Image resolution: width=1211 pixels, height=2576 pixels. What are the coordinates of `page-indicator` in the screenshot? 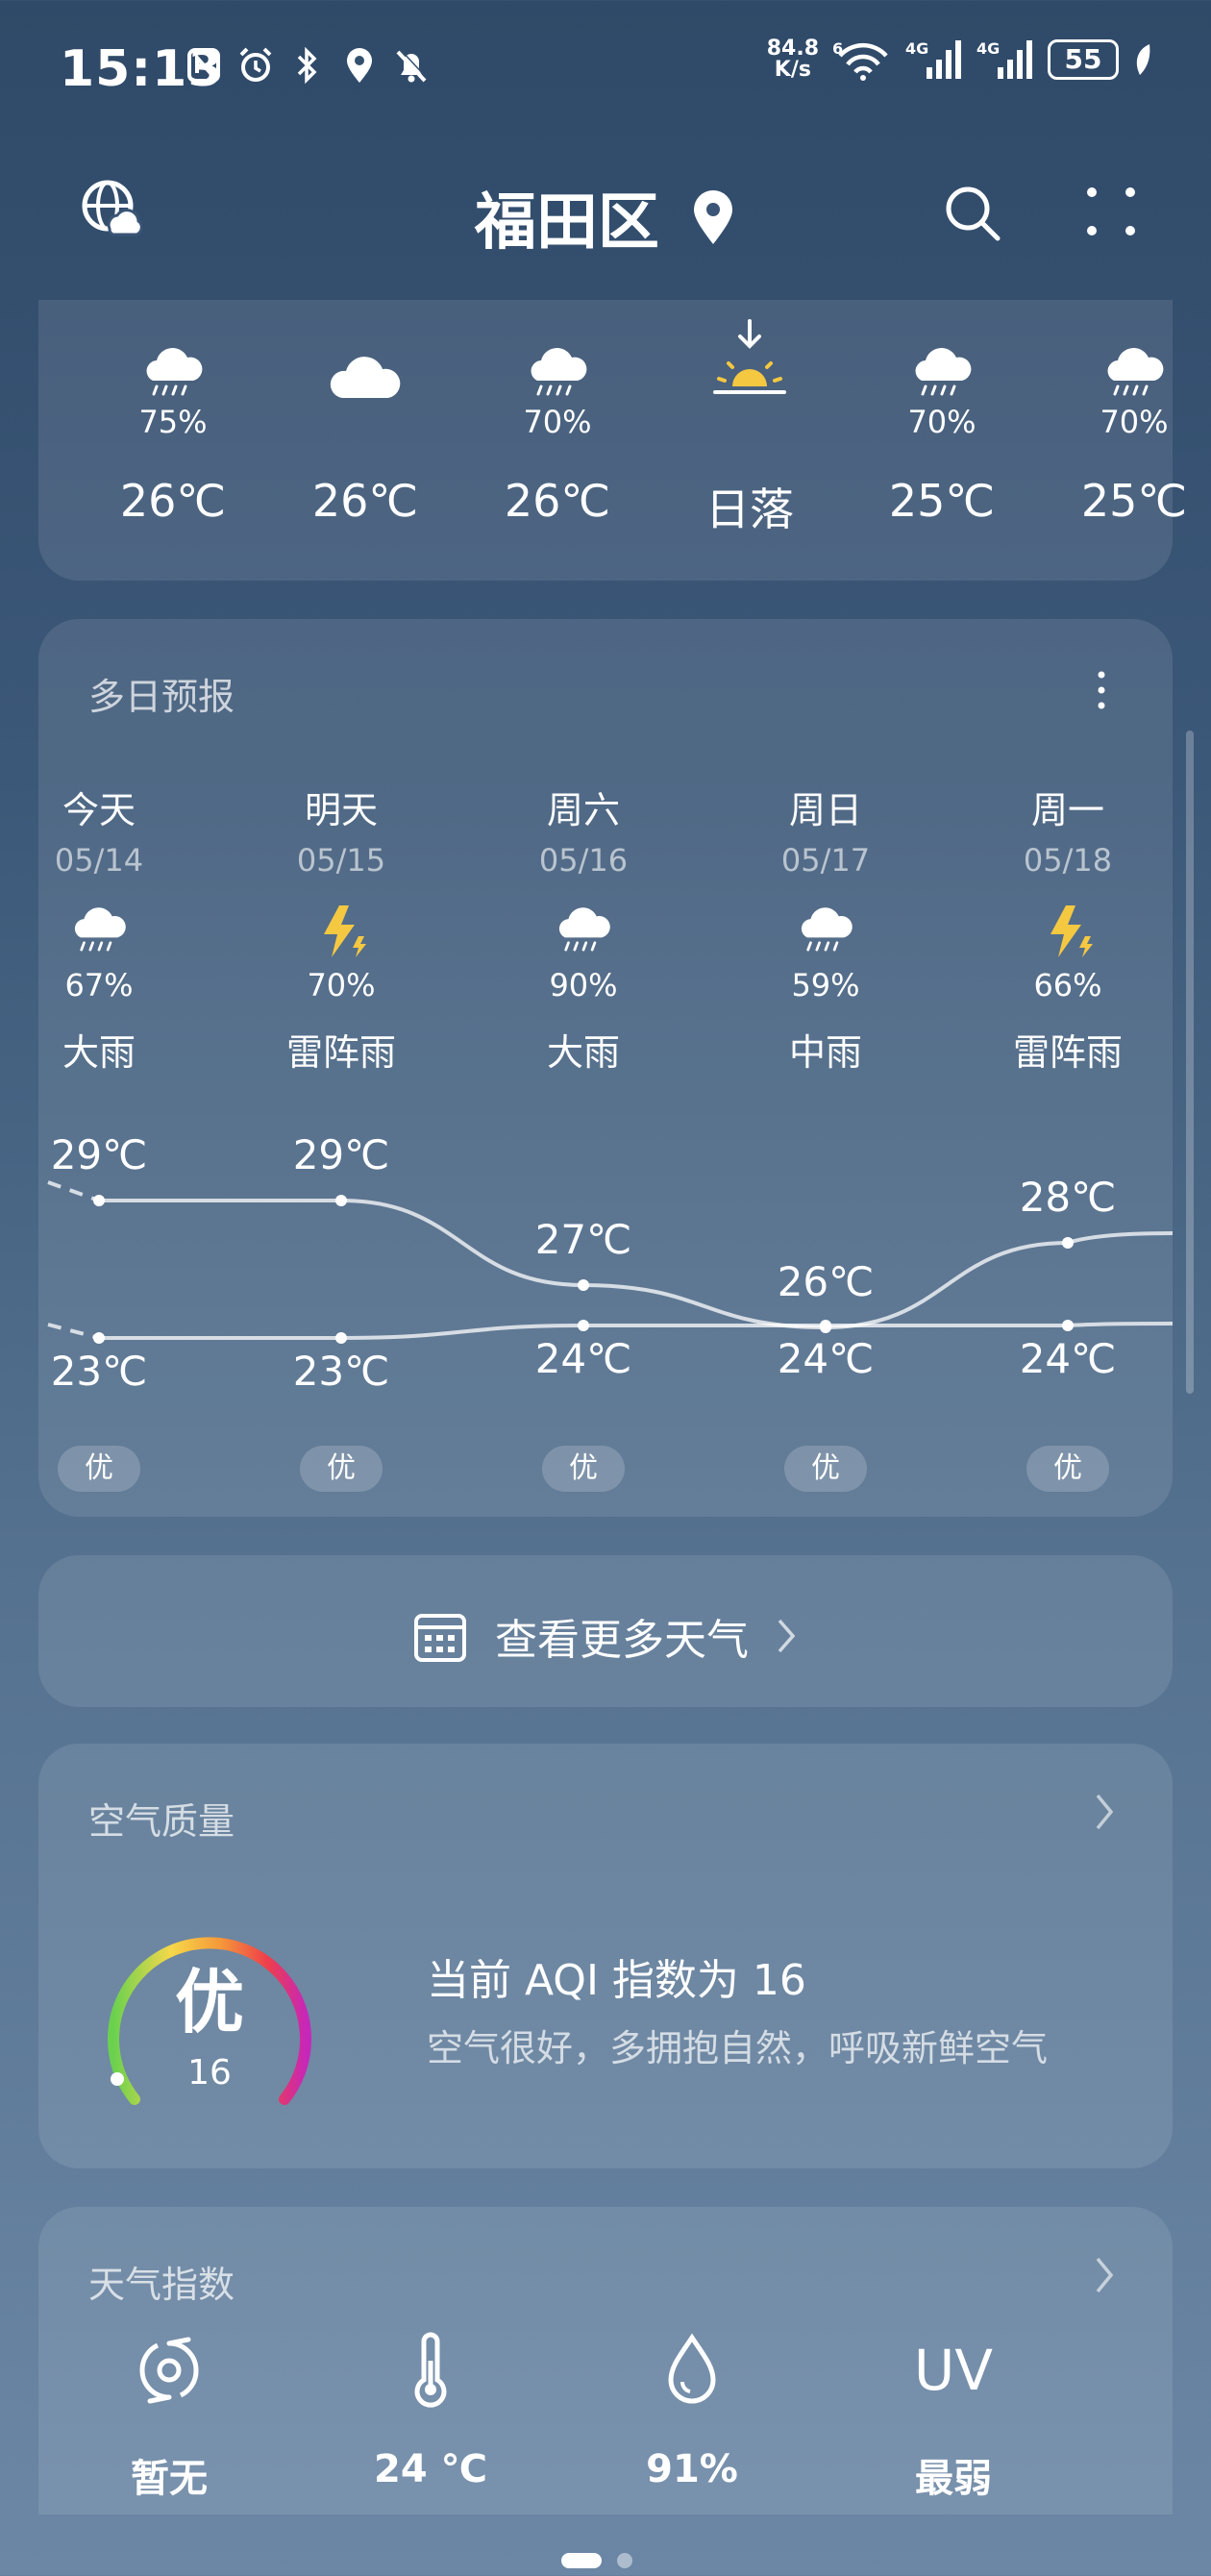 It's located at (596, 2560).